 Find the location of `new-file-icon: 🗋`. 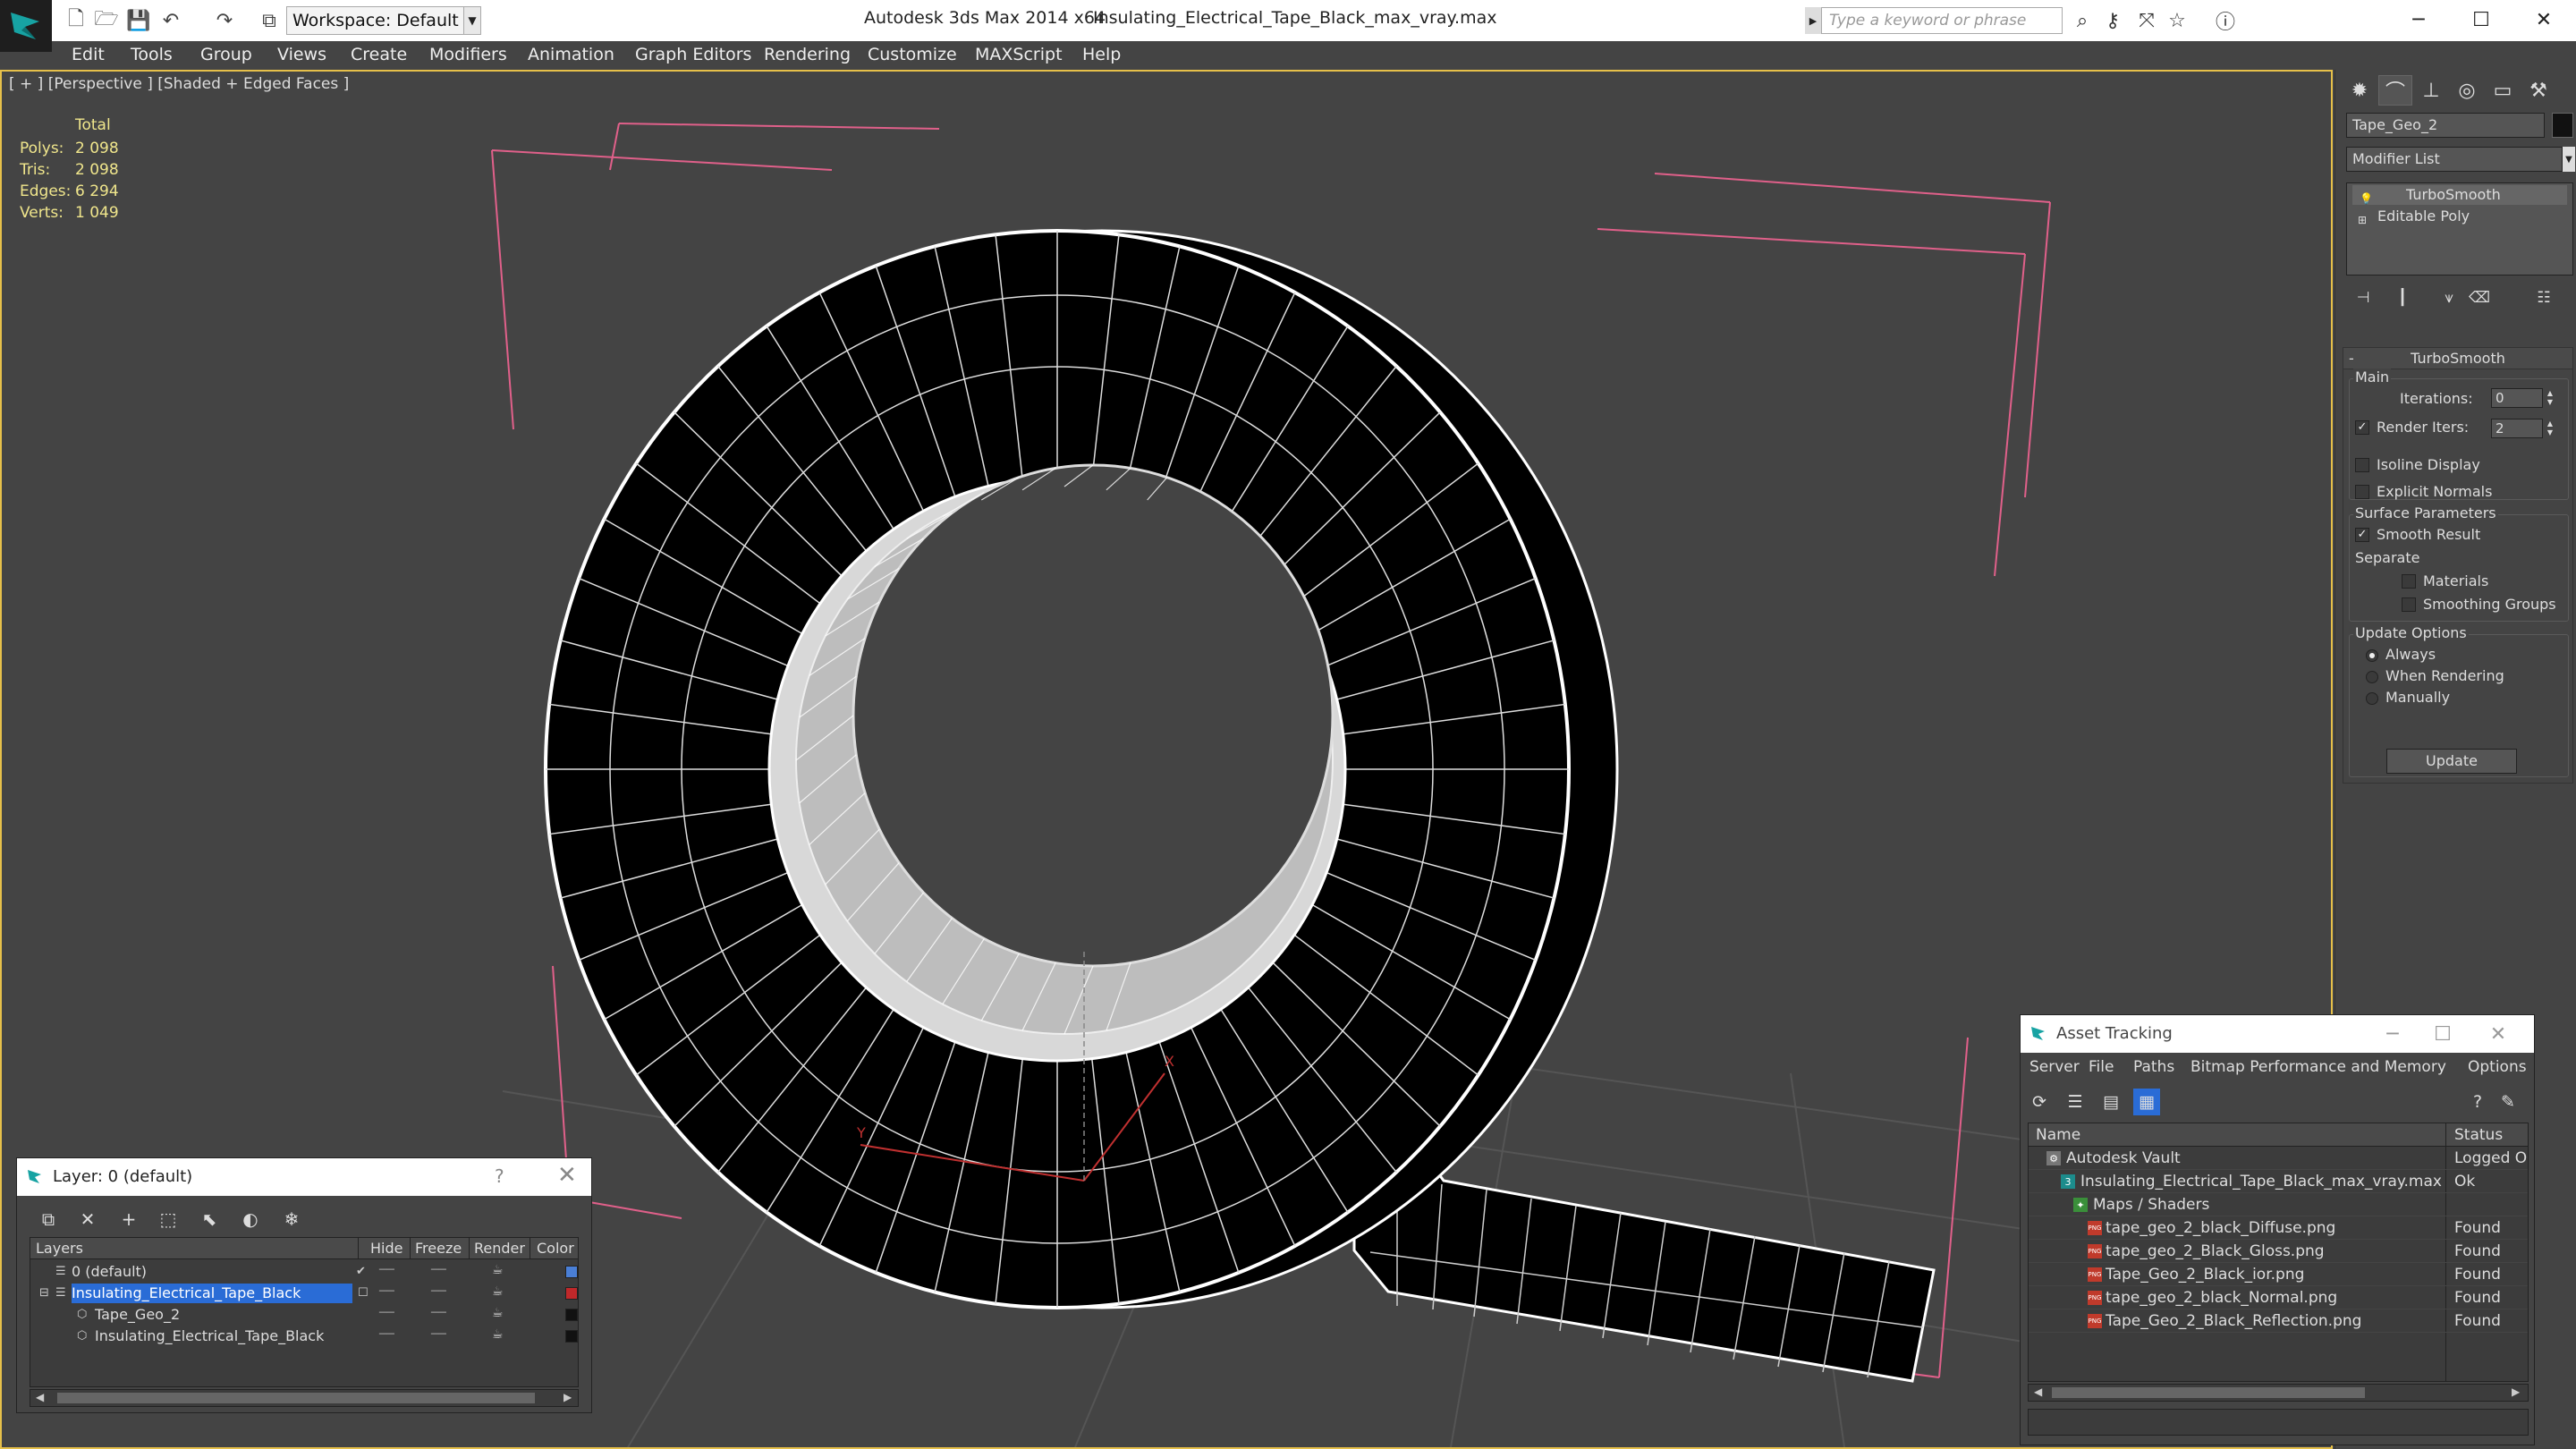

new-file-icon: 🗋 is located at coordinates (76, 20).